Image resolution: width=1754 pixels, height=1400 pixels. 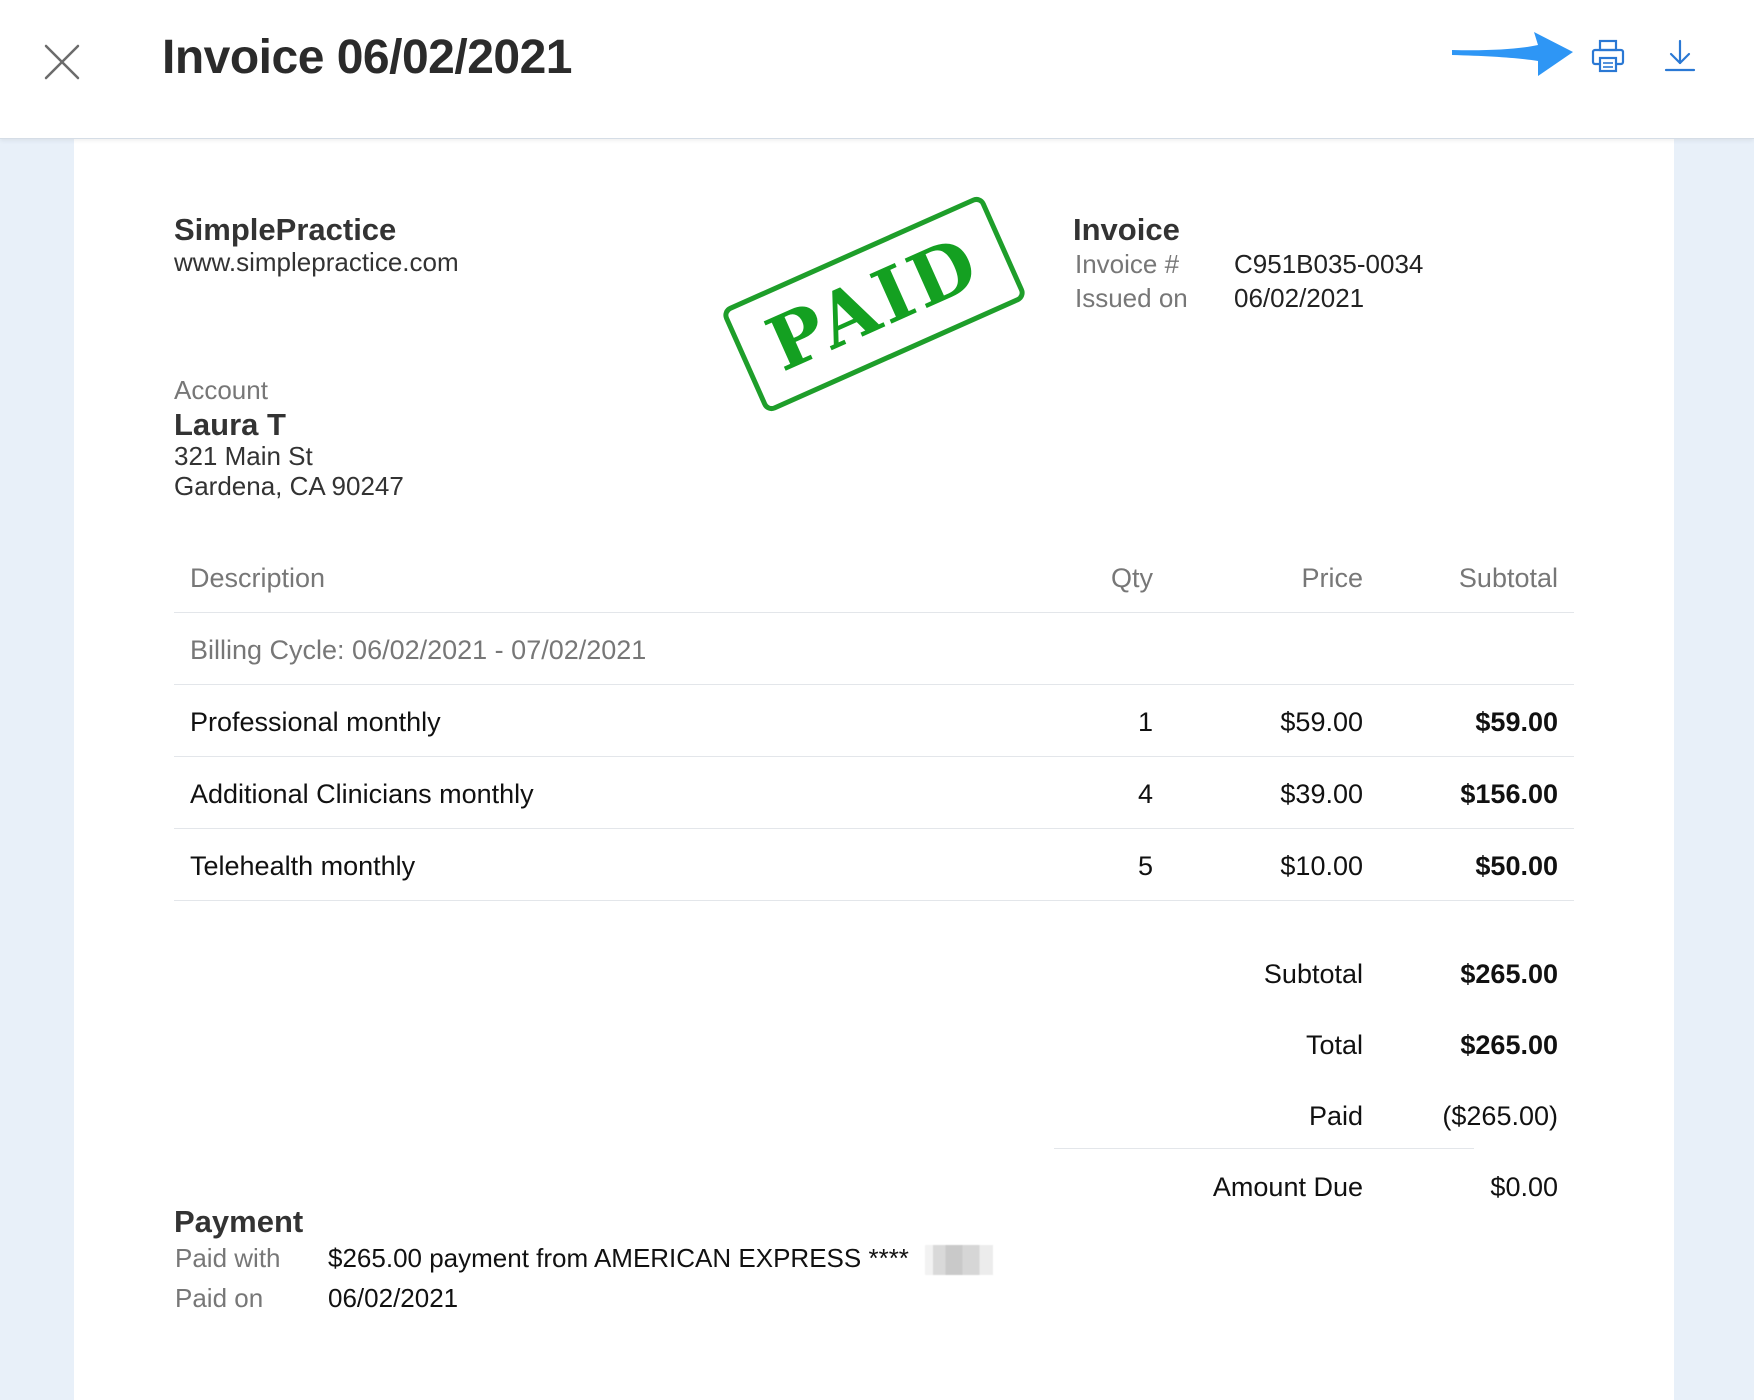 I want to click on item-qty: 4, so click(x=1145, y=794).